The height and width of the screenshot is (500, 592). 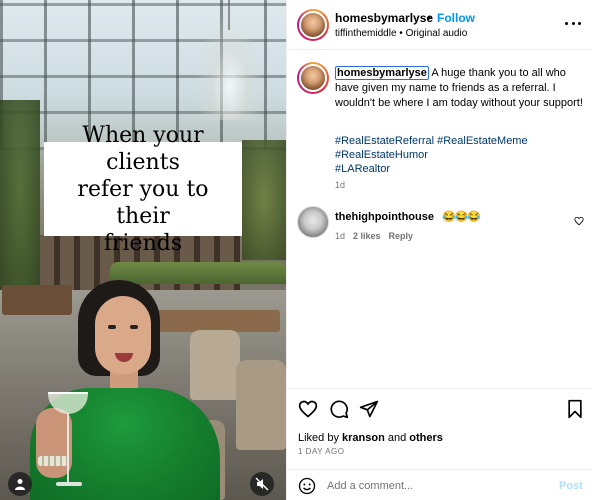 I want to click on dining-table, so click(x=215, y=321).